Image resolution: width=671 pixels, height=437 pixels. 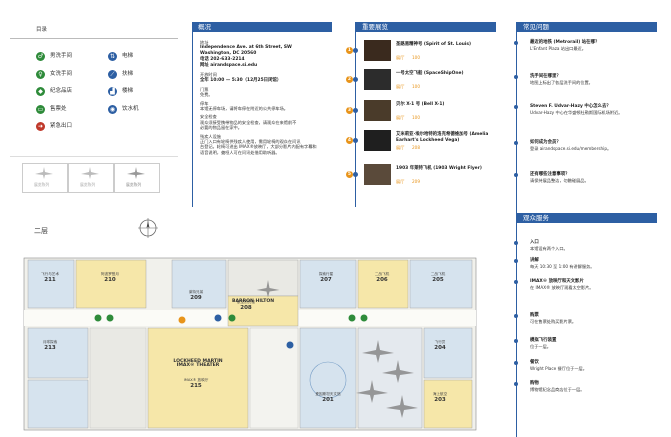 What do you see at coordinates (430, 73) in the screenshot?
I see `highlight-title: 一号太空飞船 (SpaceShipOne)` at bounding box center [430, 73].